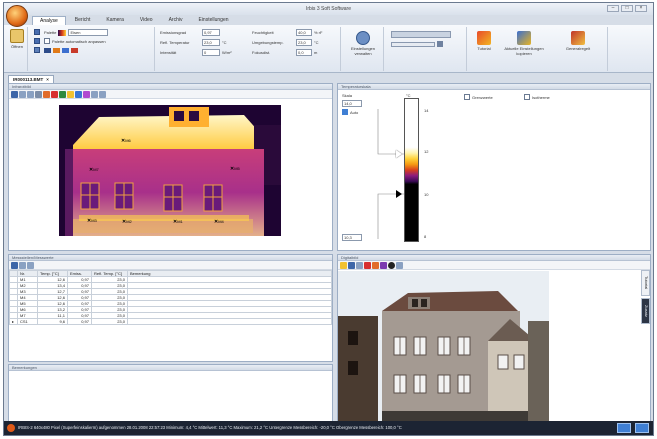 The image size is (657, 439). Describe the element at coordinates (17, 39) in the screenshot. I see `open-button: Öffnen` at that location.